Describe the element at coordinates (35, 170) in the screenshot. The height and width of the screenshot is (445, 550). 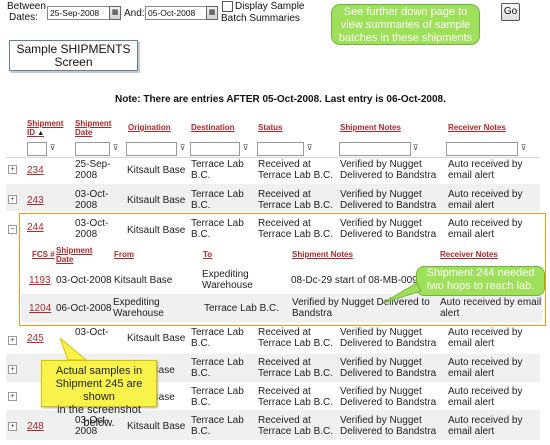
I see `shipment-id-link: 234` at that location.